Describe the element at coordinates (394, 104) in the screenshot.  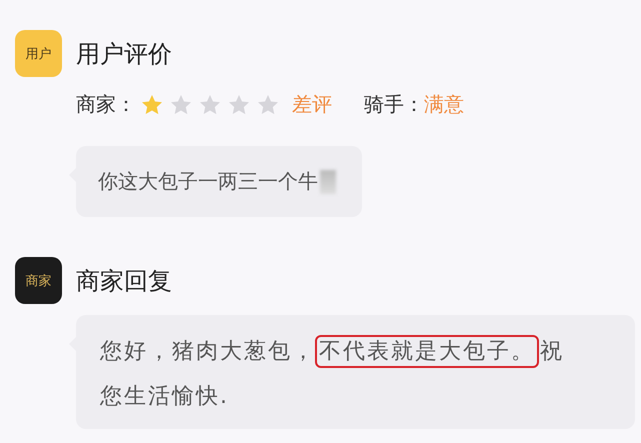
I see `rider-label: 骑手：` at that location.